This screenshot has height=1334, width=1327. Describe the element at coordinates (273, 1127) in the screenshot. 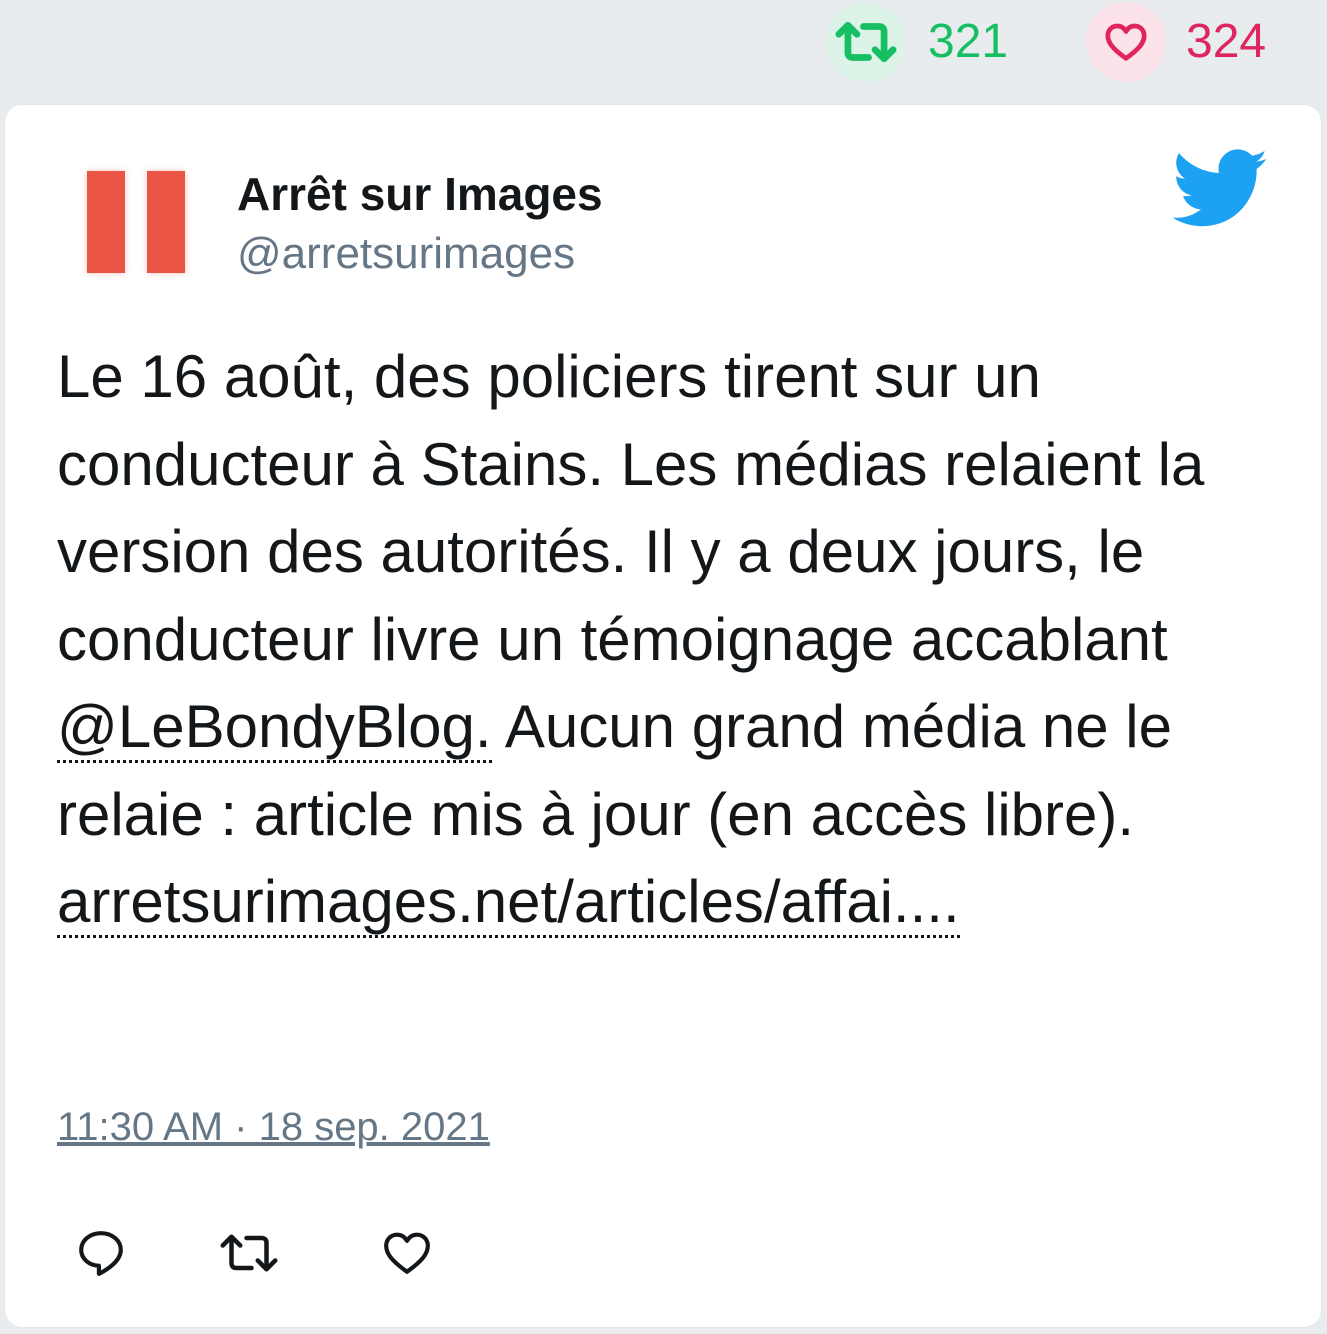

I see `tweet-timestamp: 11:30 AM · 18 sep. 2021` at that location.